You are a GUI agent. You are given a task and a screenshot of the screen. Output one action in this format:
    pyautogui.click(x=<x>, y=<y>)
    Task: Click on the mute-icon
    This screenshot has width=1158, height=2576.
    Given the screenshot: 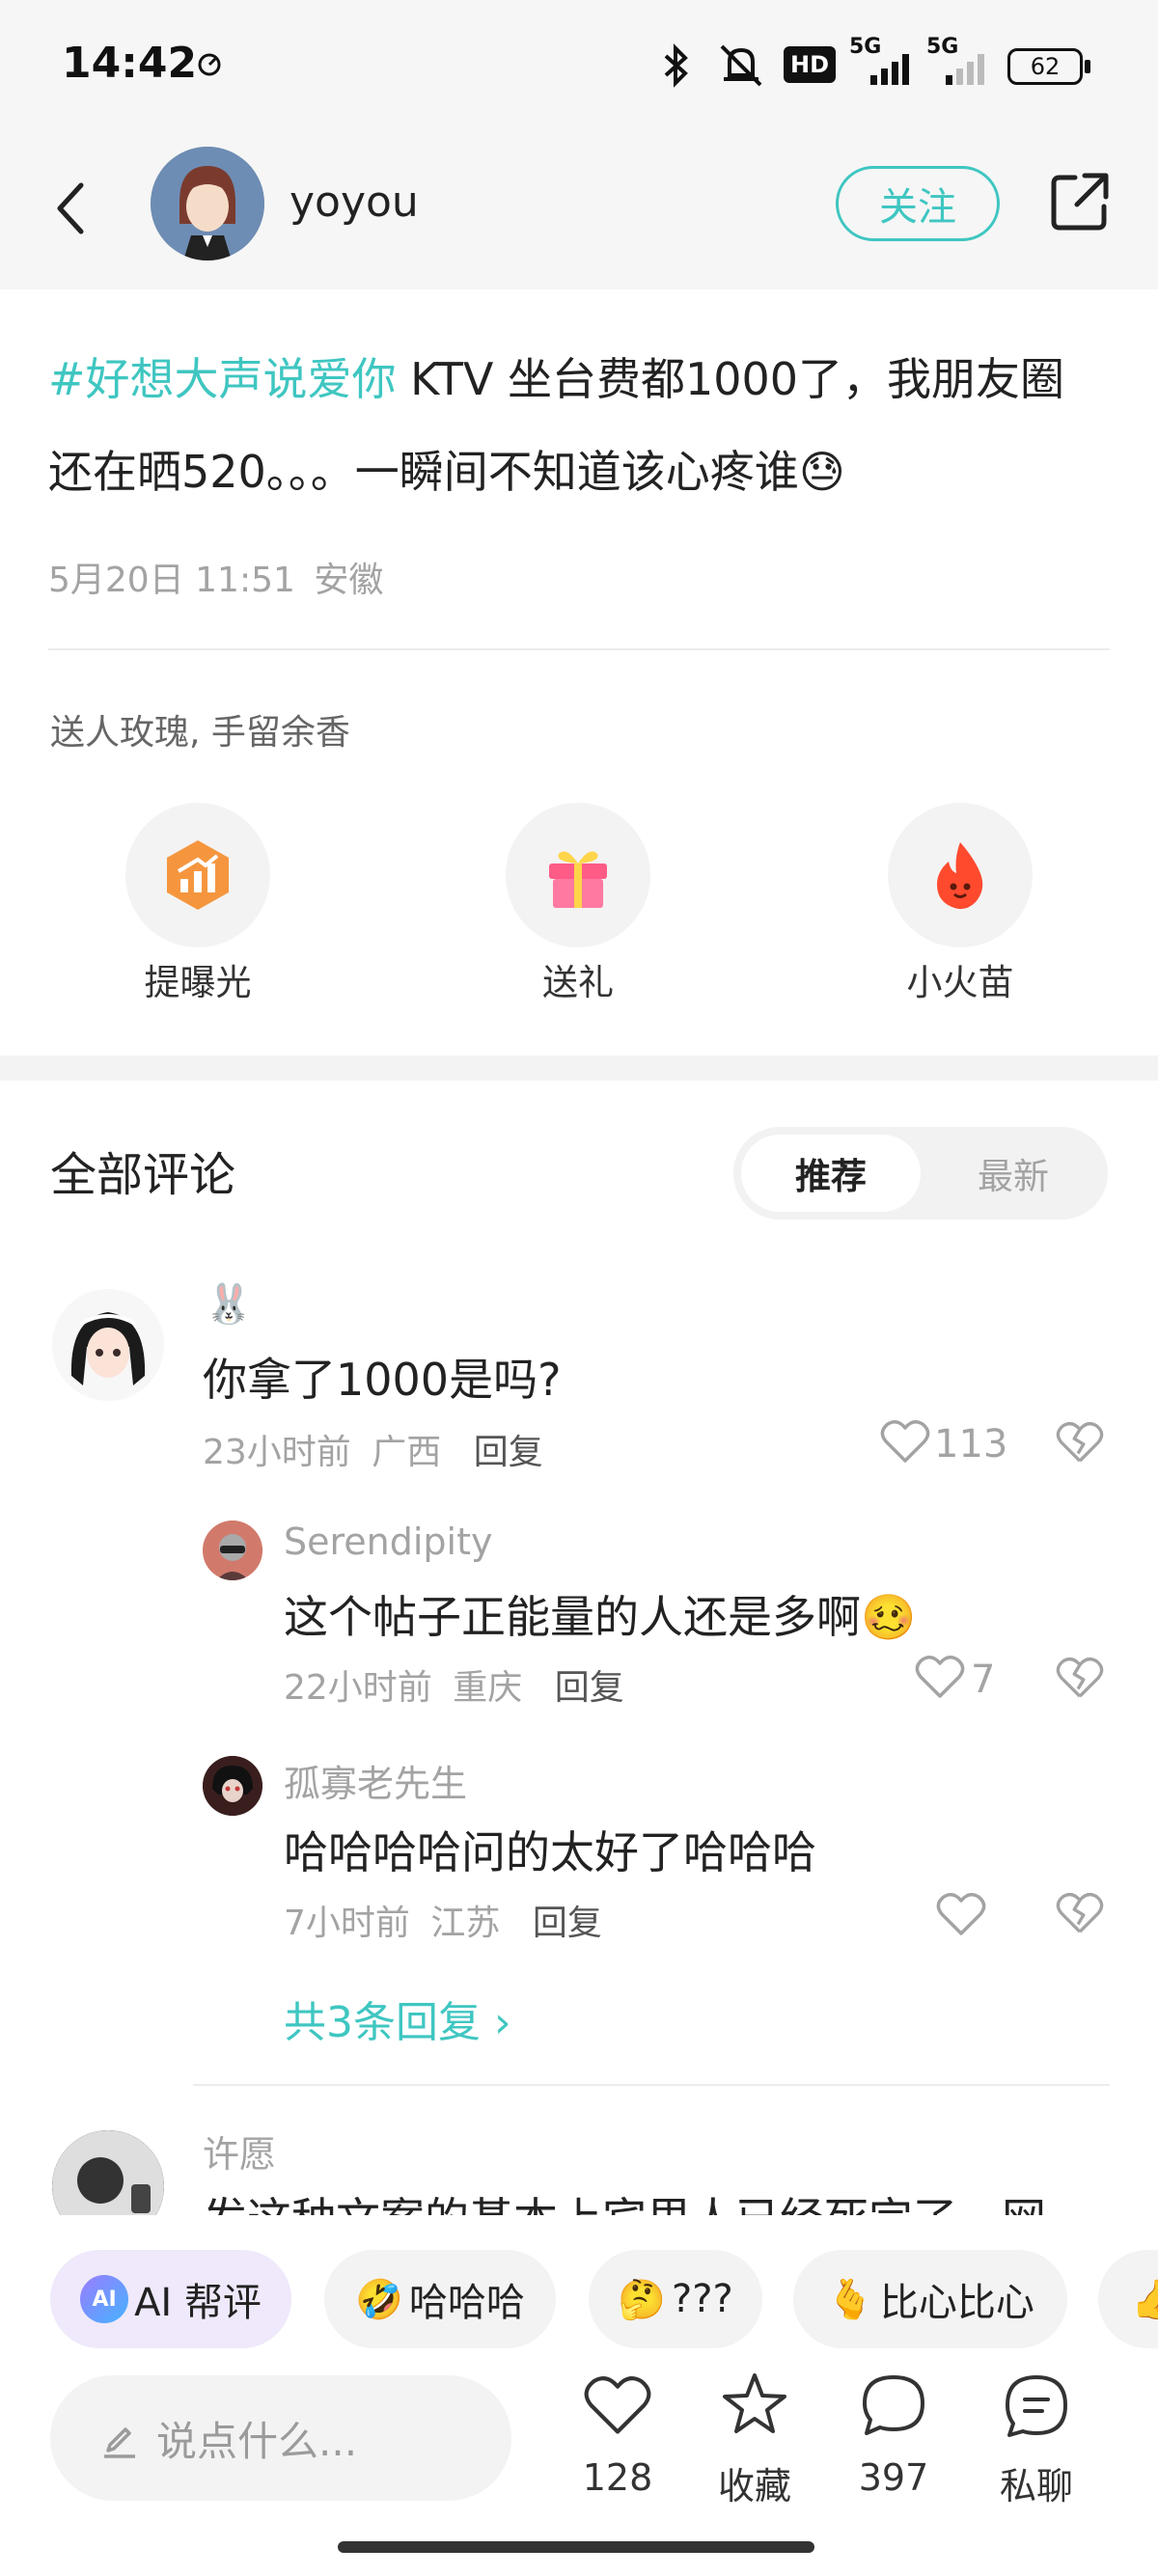 What is the action you would take?
    pyautogui.click(x=741, y=68)
    